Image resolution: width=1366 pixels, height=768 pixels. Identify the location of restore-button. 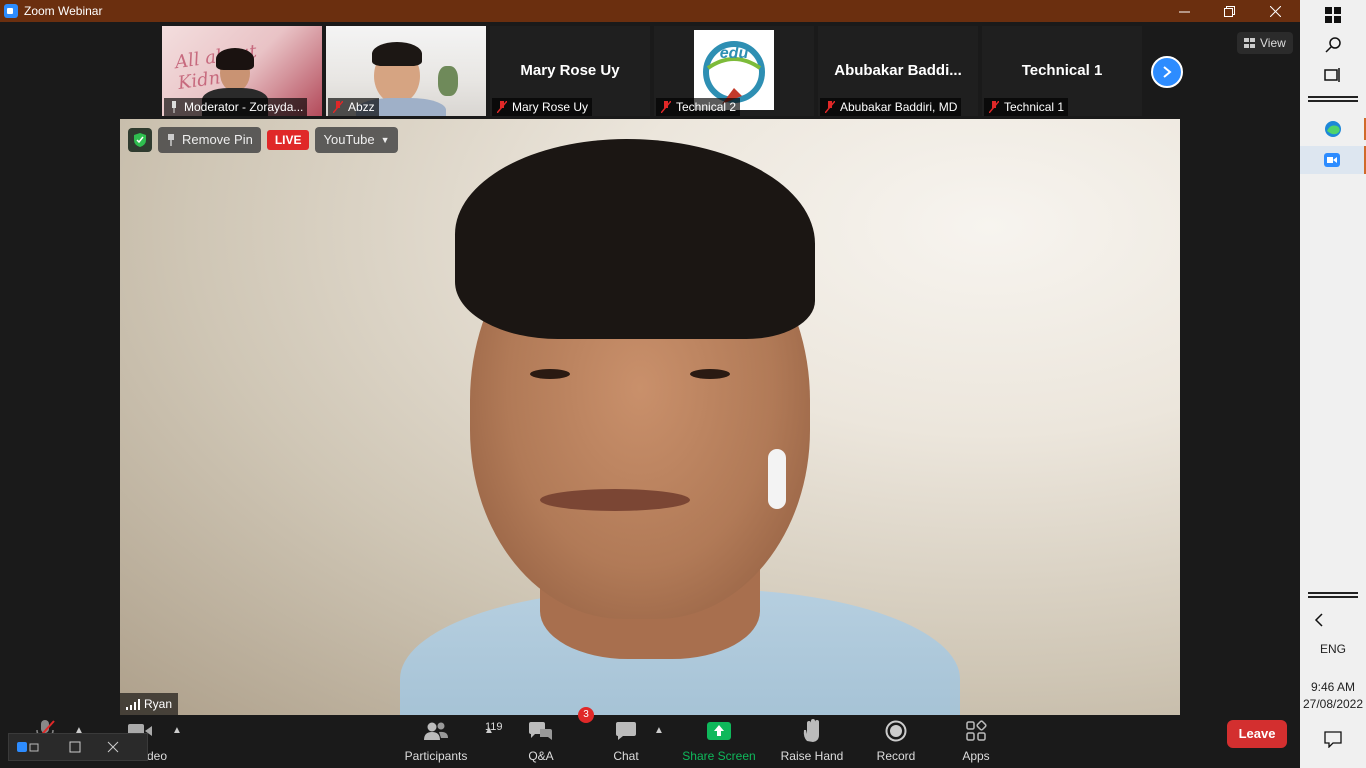
(1229, 11).